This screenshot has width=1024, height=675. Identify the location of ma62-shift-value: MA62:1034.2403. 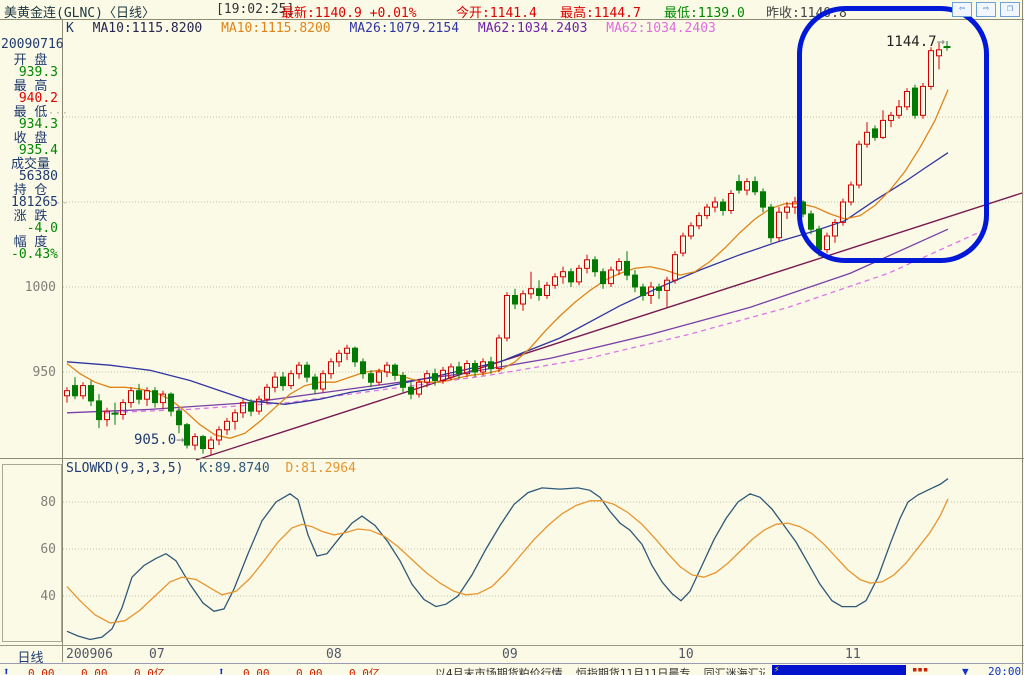
(661, 28).